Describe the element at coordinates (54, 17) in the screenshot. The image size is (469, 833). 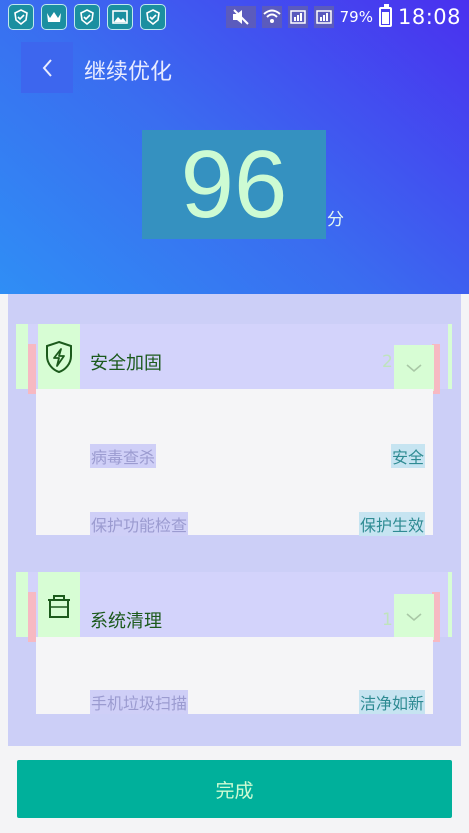
I see `crown-notification-icon` at that location.